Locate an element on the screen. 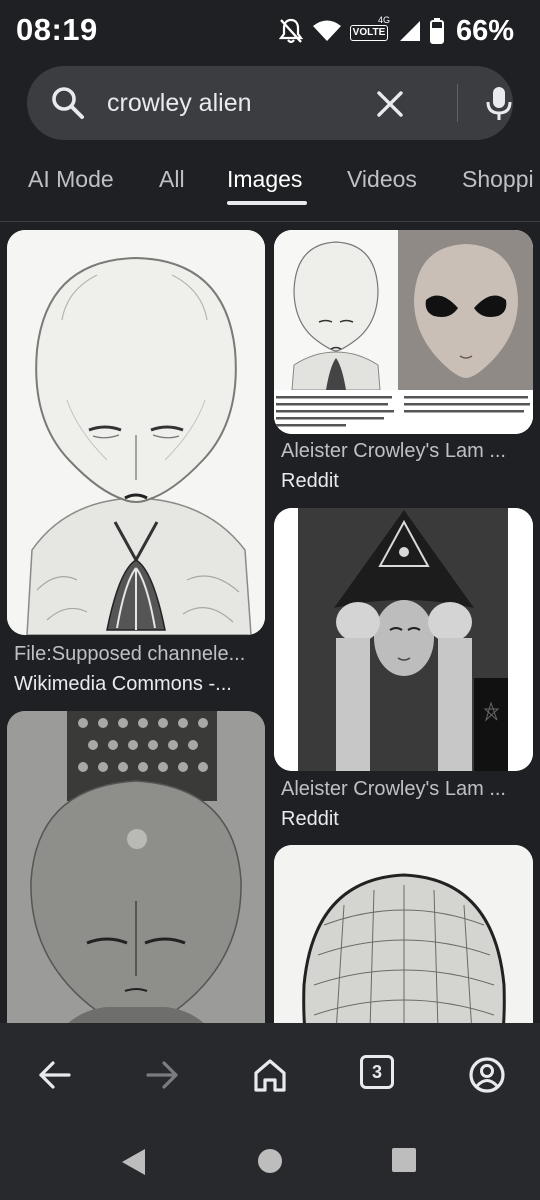 The height and width of the screenshot is (1200, 540). search-divider is located at coordinates (457, 103).